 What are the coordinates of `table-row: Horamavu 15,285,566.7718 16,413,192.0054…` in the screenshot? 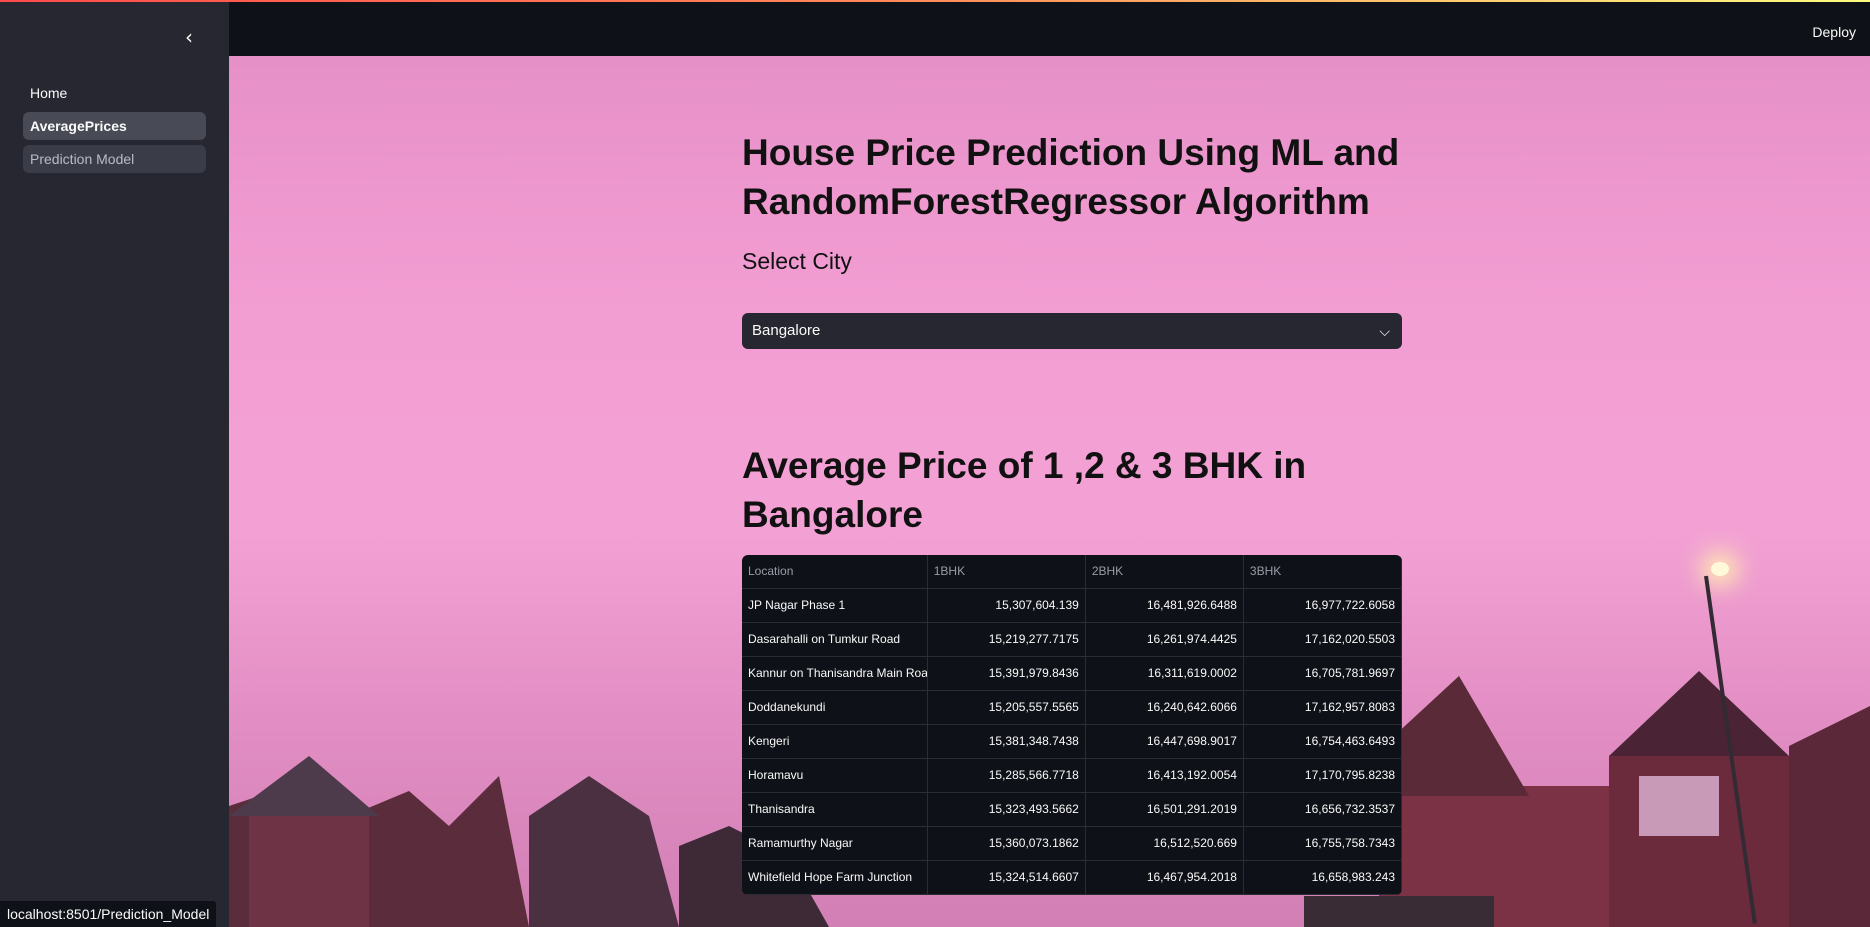 It's located at (1072, 776).